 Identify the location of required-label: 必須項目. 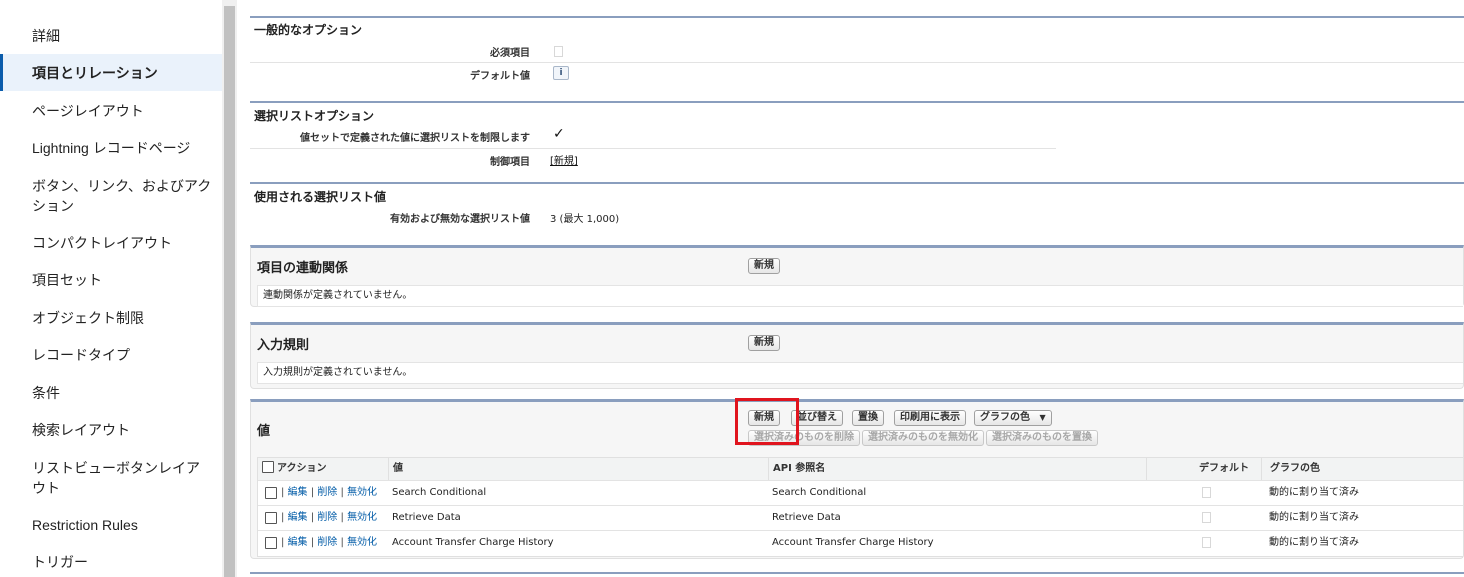
(510, 53).